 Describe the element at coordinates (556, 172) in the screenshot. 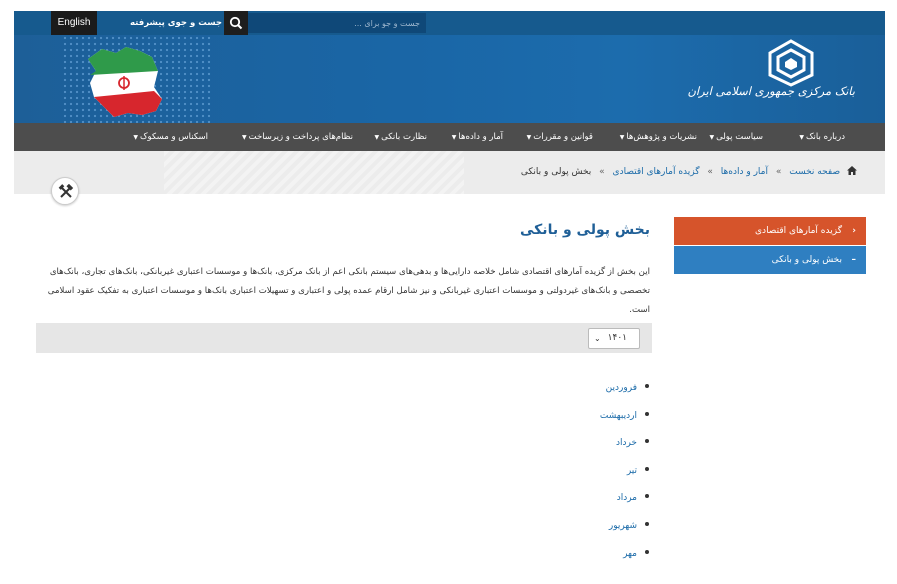

I see `breadcrumb-current: بخش پولی و بانکی` at that location.